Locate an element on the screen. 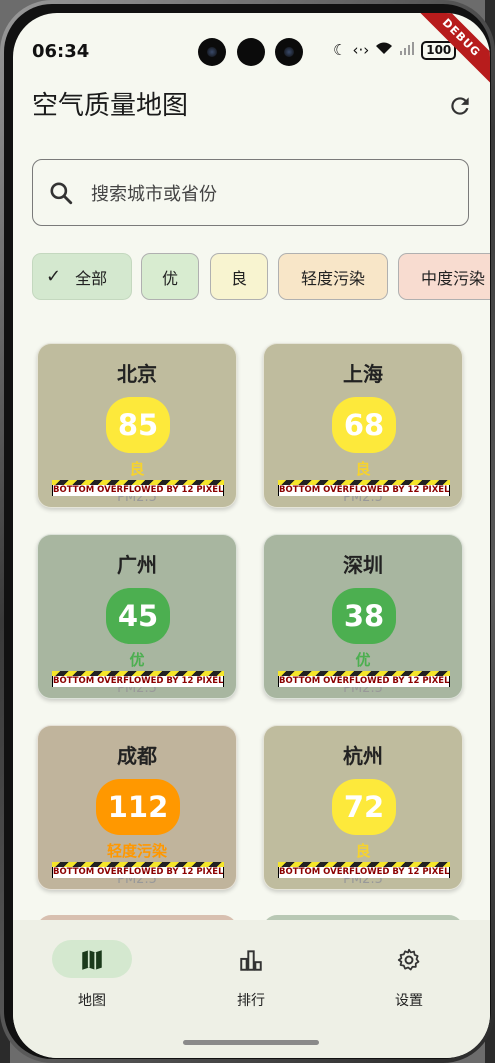 The height and width of the screenshot is (1063, 495). search-input: 搜索城市或省份 is located at coordinates (250, 192).